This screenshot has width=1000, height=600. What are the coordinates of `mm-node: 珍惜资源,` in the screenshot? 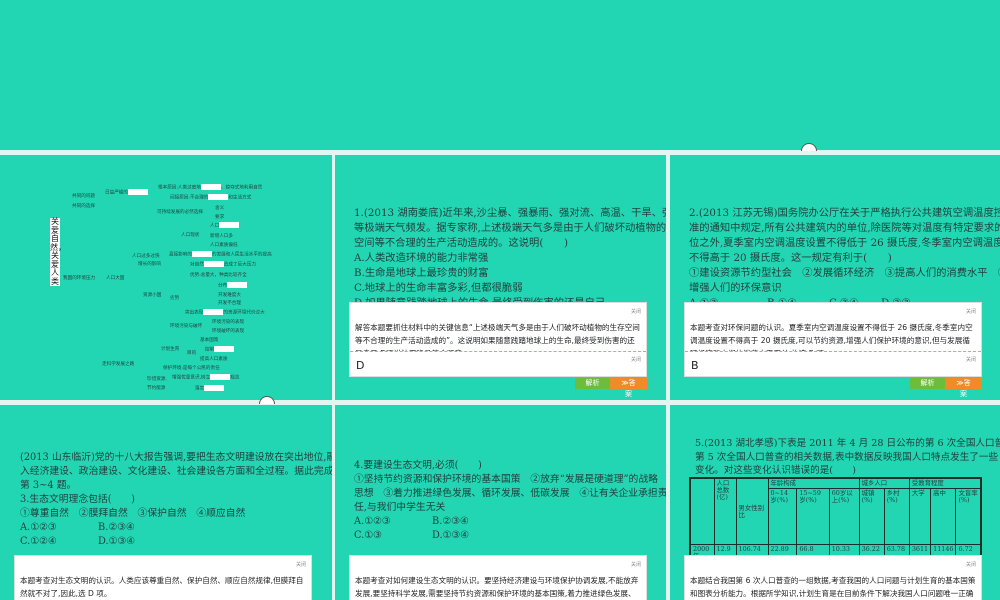 It's located at (157, 379).